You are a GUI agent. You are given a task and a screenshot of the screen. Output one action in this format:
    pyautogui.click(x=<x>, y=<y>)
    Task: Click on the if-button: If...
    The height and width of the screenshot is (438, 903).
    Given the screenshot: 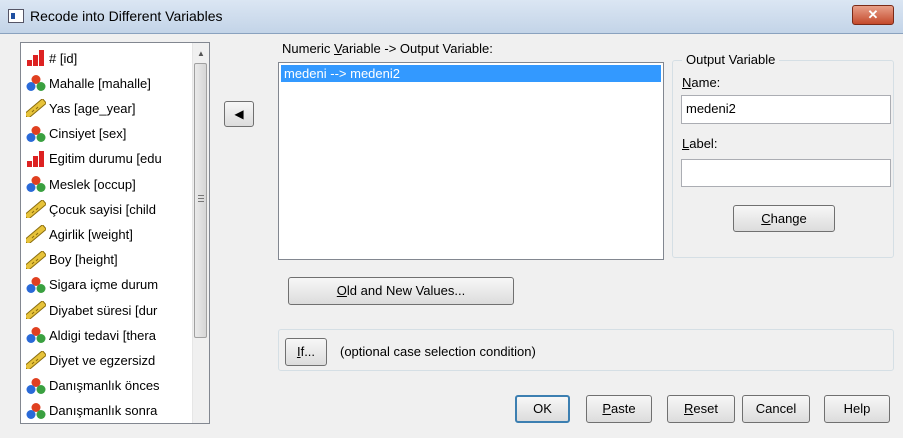 What is the action you would take?
    pyautogui.click(x=306, y=352)
    